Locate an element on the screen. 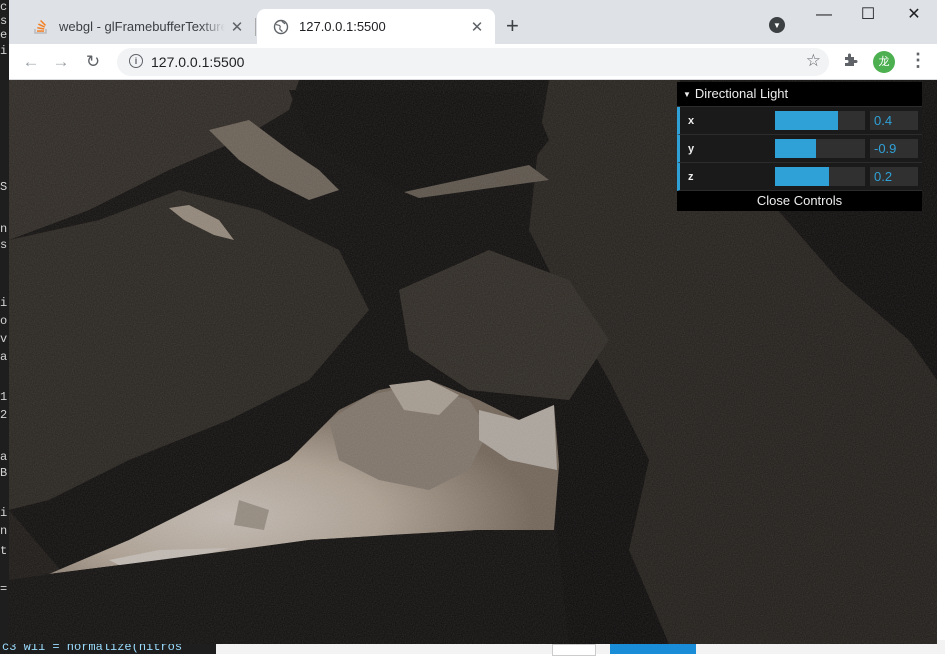  background-code-char: v is located at coordinates (4, 339).